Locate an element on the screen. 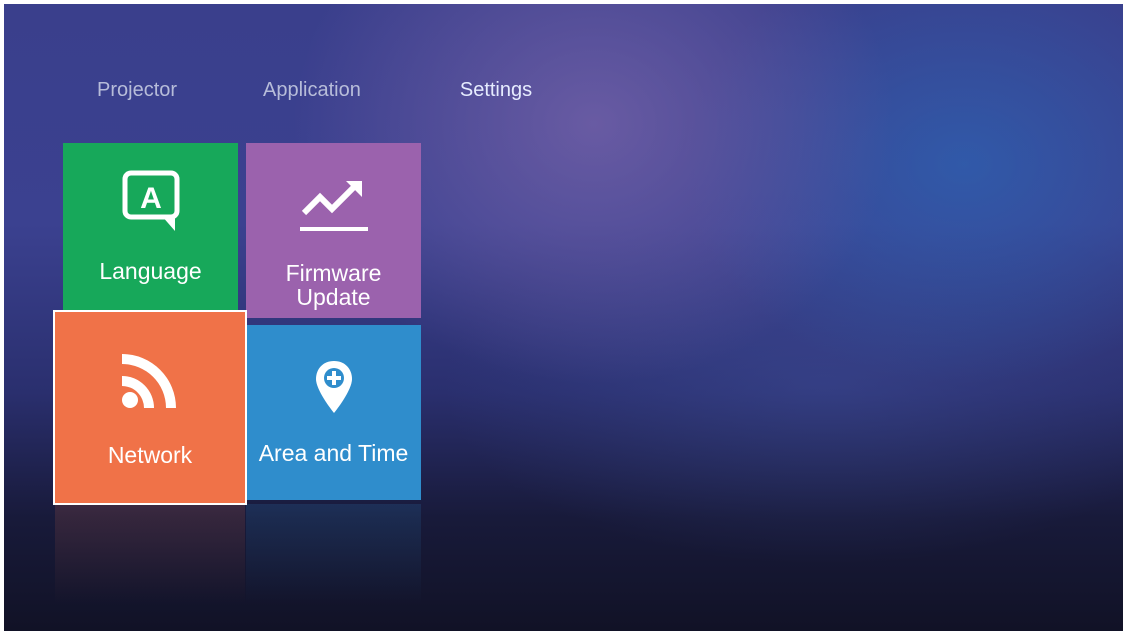 This screenshot has width=1127, height=635. tab-settings-label: Settings is located at coordinates (496, 90).